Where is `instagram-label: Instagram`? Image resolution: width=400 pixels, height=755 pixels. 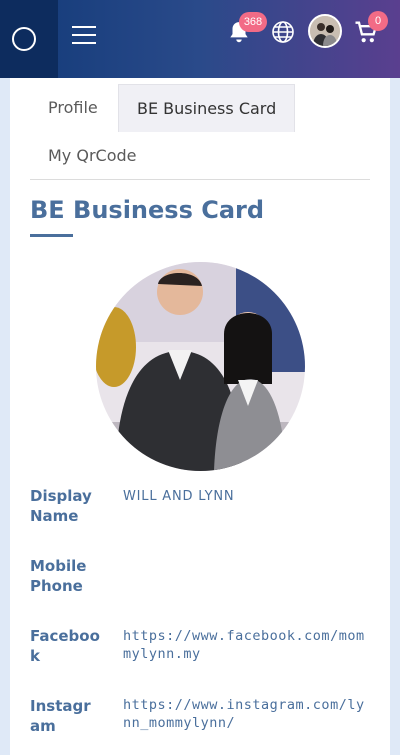
instagram-label: Instagram is located at coordinates (60, 716).